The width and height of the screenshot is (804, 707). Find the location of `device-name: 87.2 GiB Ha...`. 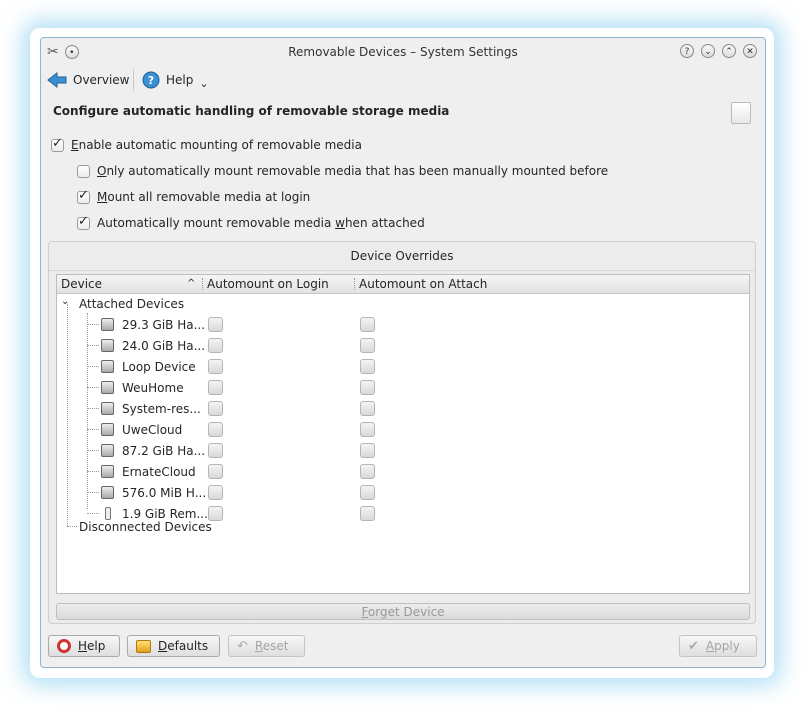

device-name: 87.2 GiB Ha... is located at coordinates (164, 450).